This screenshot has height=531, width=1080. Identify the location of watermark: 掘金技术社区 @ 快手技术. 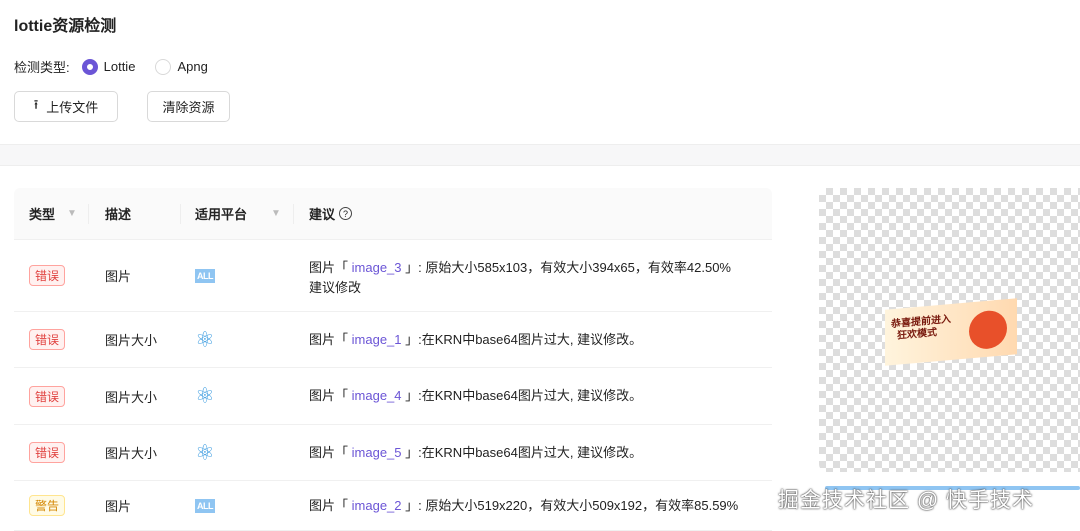
(906, 500).